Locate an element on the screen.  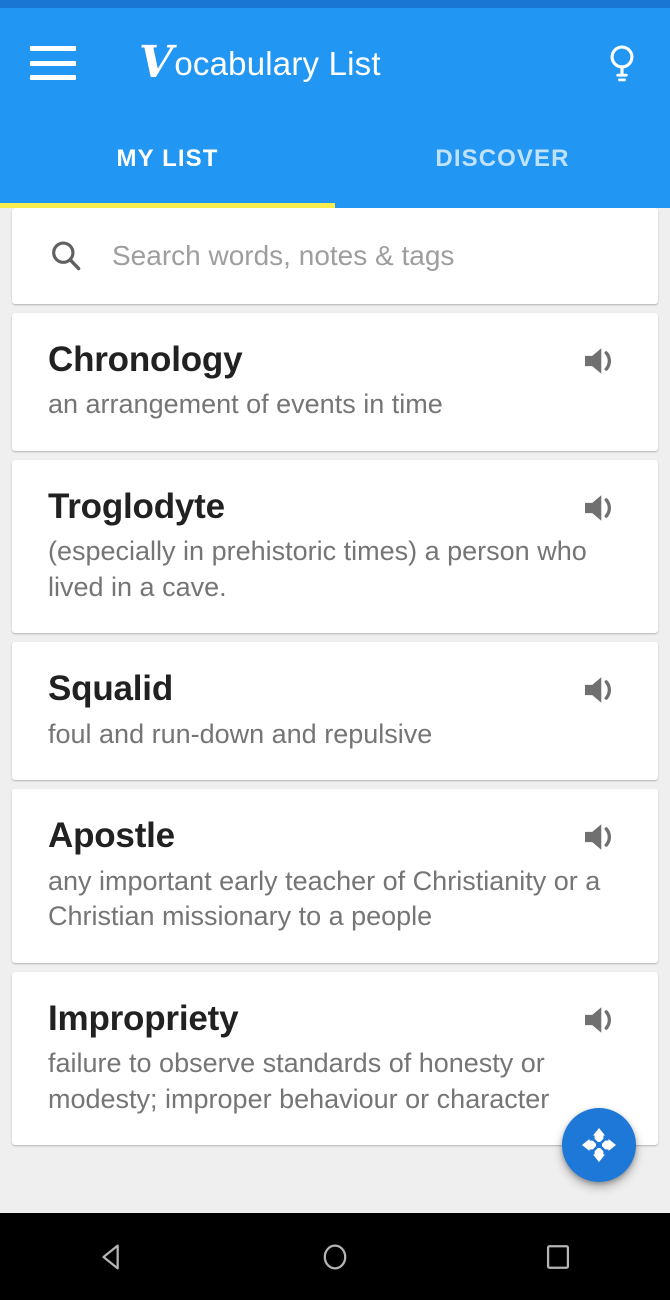
tab-discover: DISCOVER is located at coordinates (502, 163).